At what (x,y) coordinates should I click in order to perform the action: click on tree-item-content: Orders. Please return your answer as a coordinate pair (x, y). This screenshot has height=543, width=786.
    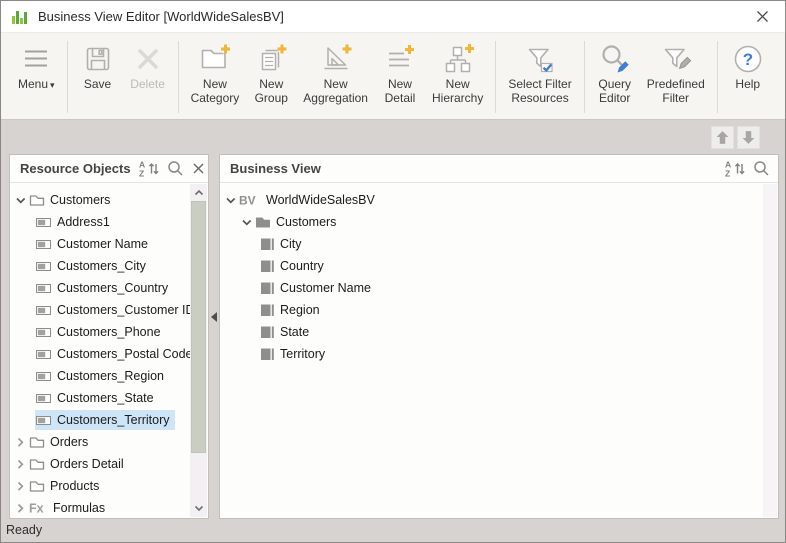
    Looking at the image, I should click on (60, 442).